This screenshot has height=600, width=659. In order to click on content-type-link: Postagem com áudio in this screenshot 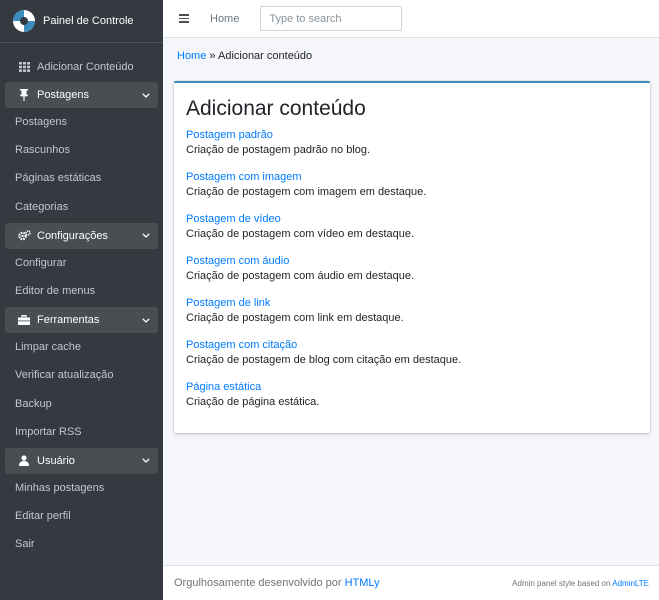, I will do `click(411, 261)`.